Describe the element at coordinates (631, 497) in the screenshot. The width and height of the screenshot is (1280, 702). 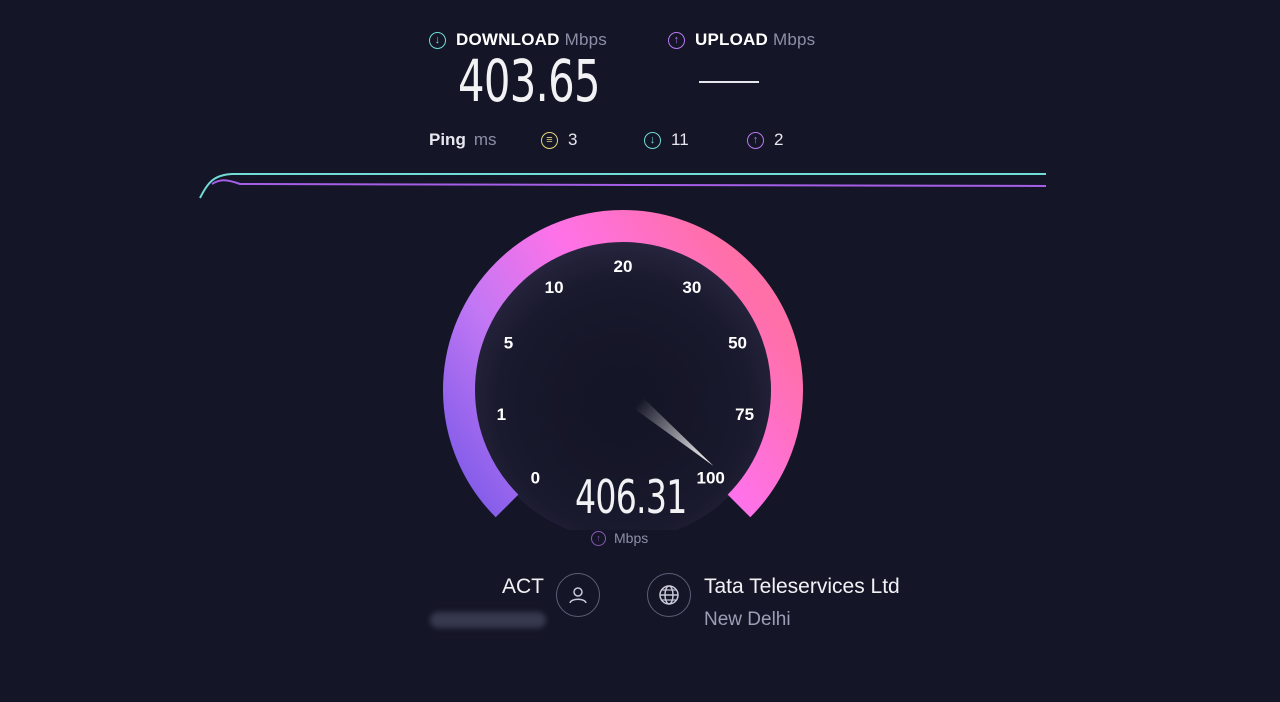
I see `gauge-value: 406.31` at that location.